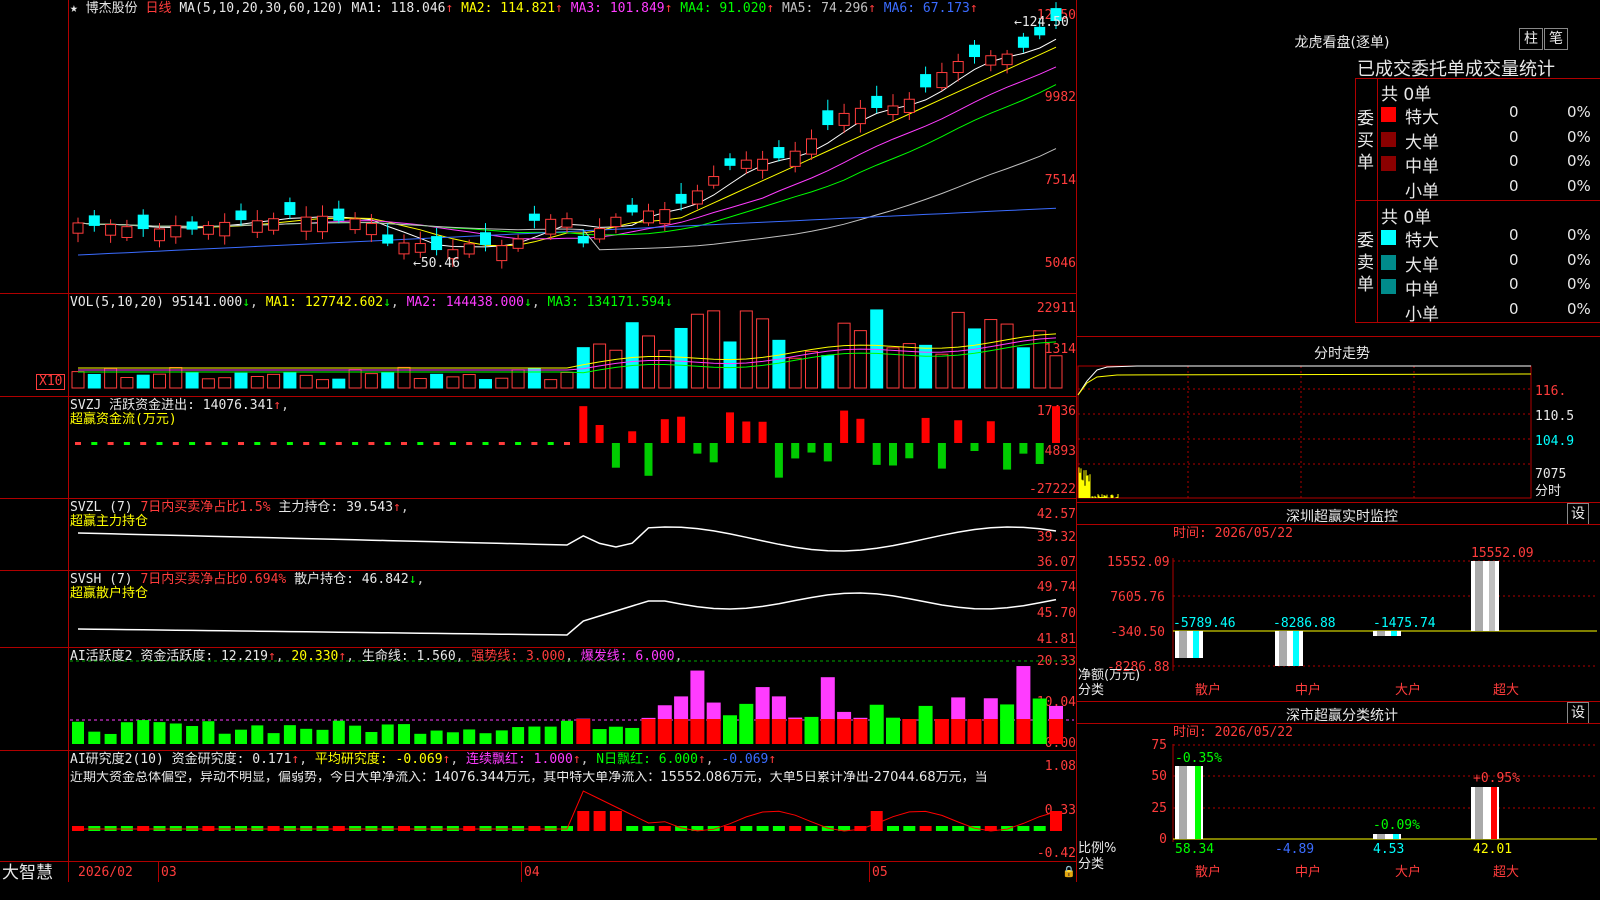 This screenshot has width=1600, height=900. I want to click on sz-net-bars, so click(1384, 614).